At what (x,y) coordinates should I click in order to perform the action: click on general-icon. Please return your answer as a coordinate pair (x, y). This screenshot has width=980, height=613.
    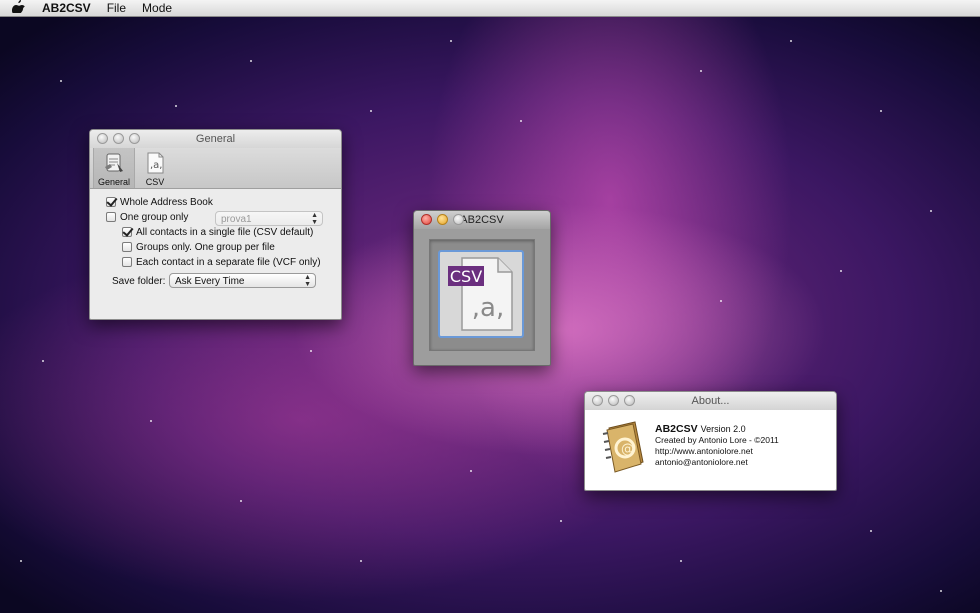
    Looking at the image, I should click on (114, 162).